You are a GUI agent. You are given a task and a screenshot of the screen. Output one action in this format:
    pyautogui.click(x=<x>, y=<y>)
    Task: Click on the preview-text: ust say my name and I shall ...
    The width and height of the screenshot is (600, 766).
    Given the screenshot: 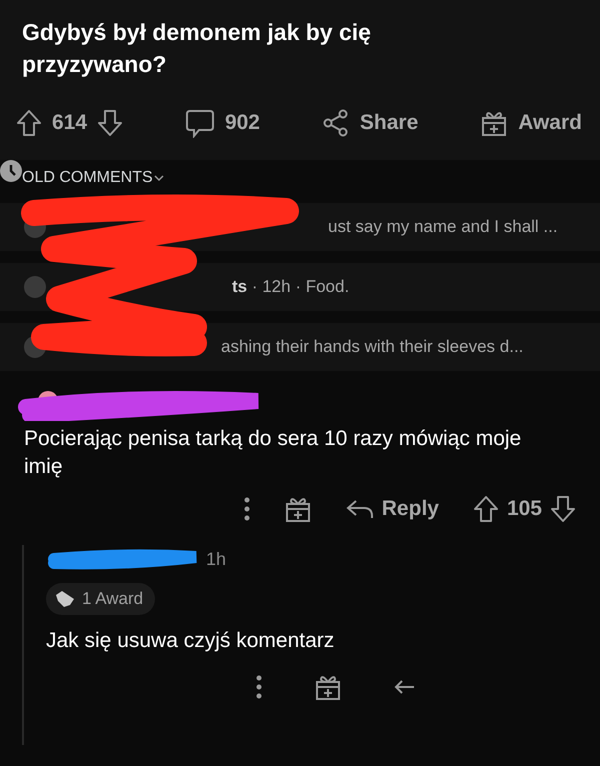 What is the action you would take?
    pyautogui.click(x=443, y=227)
    